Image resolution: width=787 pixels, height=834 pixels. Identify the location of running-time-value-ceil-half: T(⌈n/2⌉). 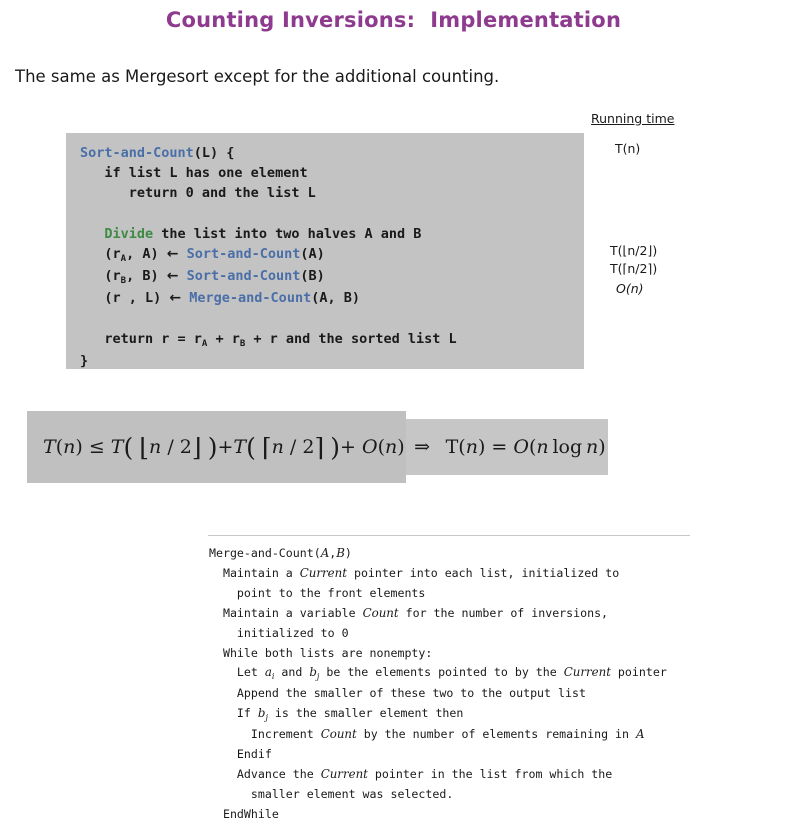
(634, 268).